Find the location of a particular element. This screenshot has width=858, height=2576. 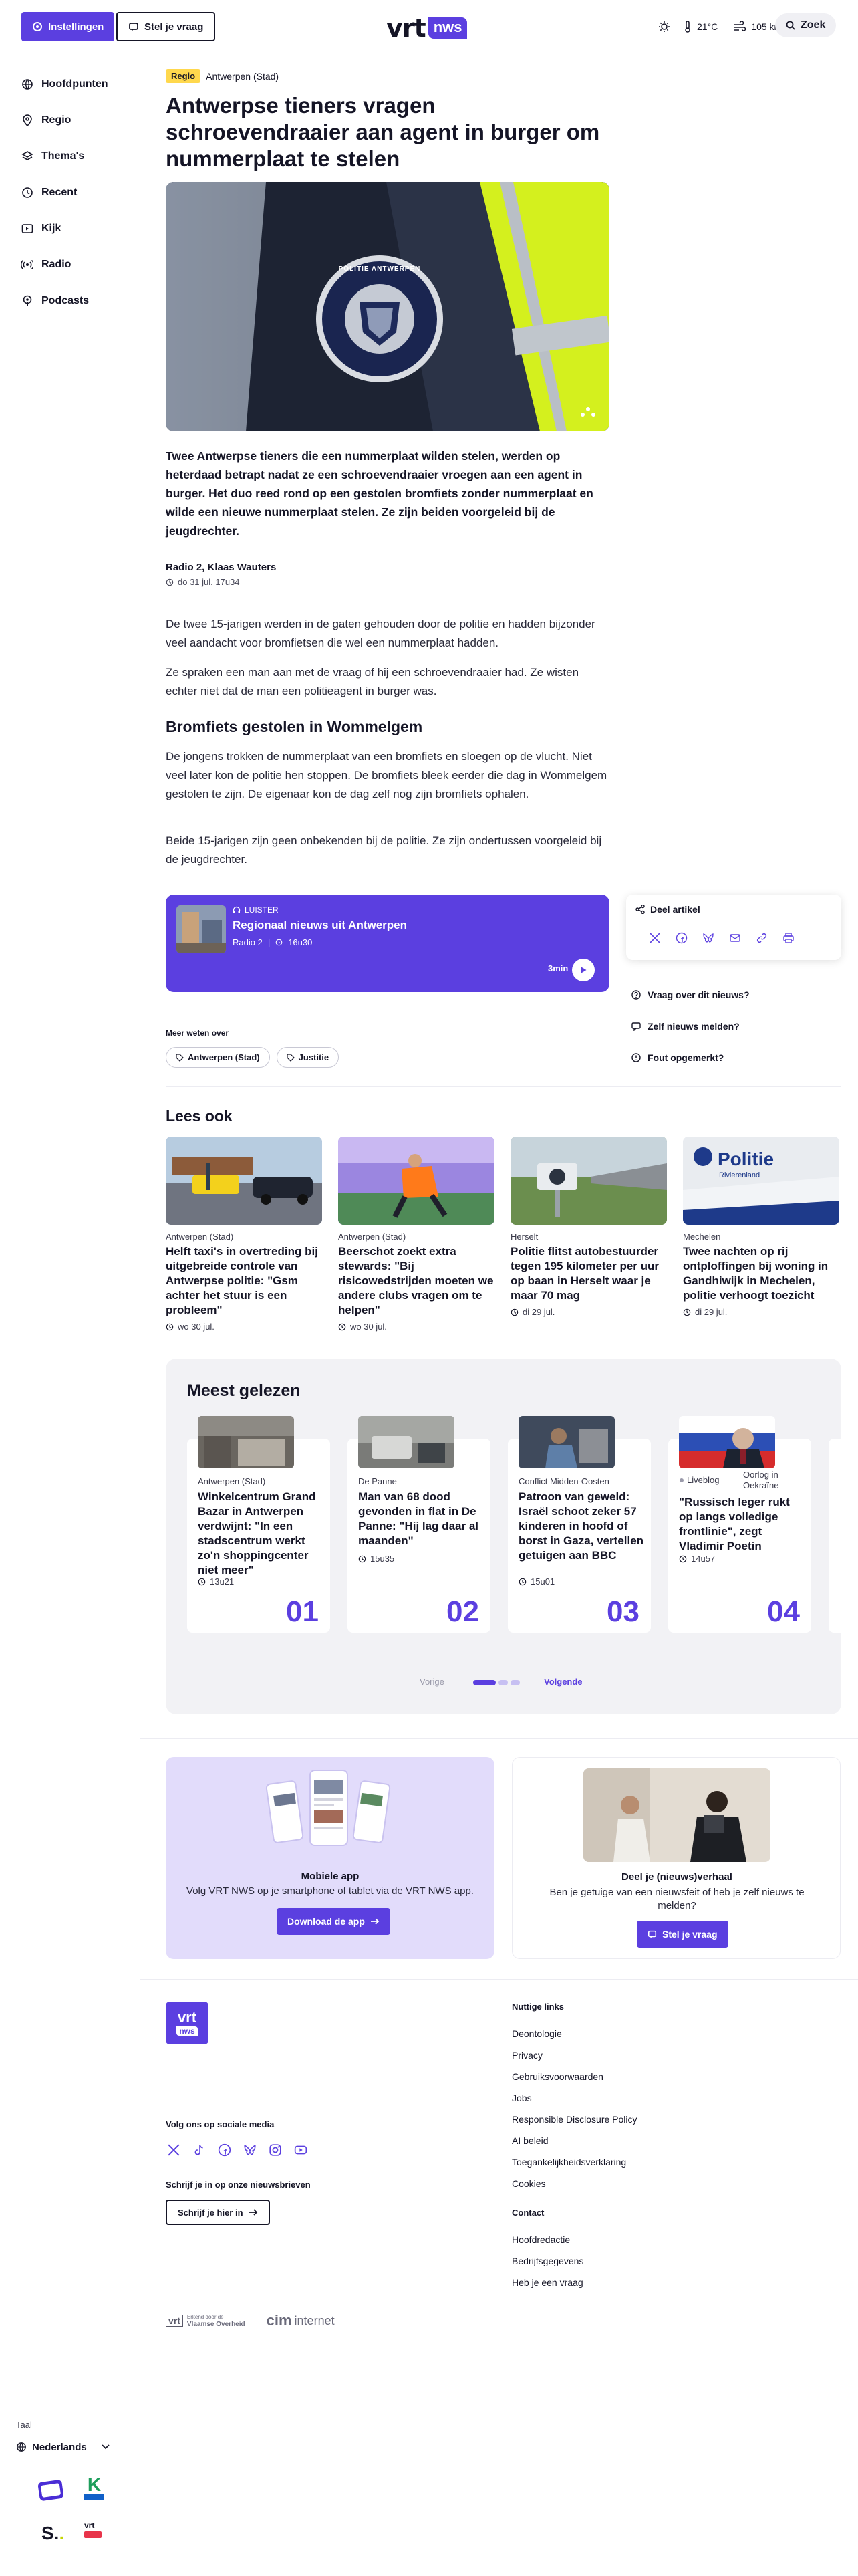

listen-kicker-text: LUISTER is located at coordinates (262, 910).